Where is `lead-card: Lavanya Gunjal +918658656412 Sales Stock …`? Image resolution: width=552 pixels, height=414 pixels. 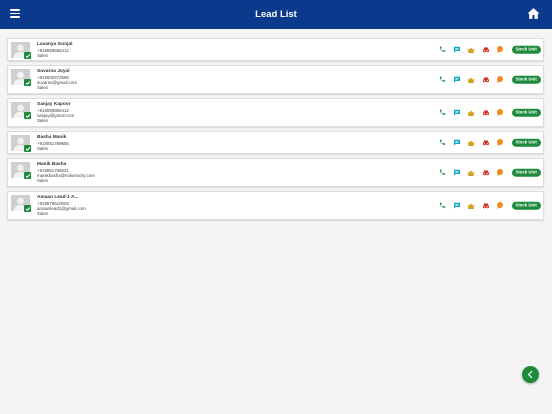
lead-card: Lavanya Gunjal +918658656412 Sales Stock … is located at coordinates (275, 49).